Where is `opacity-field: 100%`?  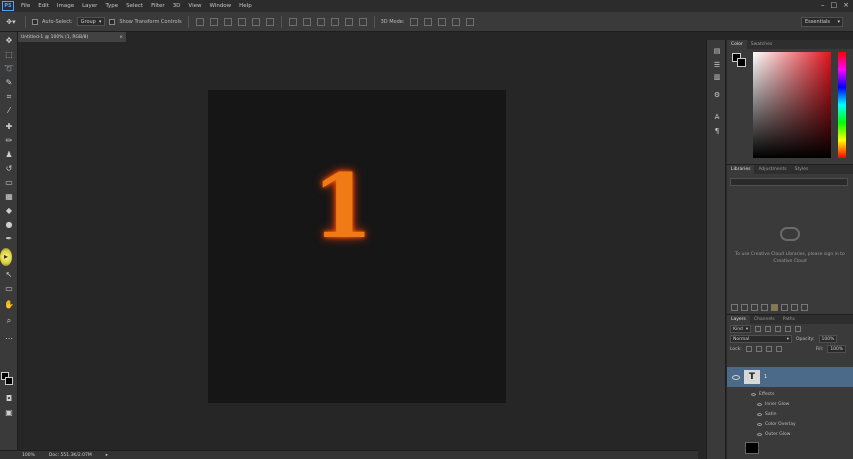
opacity-field: 100% is located at coordinates (828, 339).